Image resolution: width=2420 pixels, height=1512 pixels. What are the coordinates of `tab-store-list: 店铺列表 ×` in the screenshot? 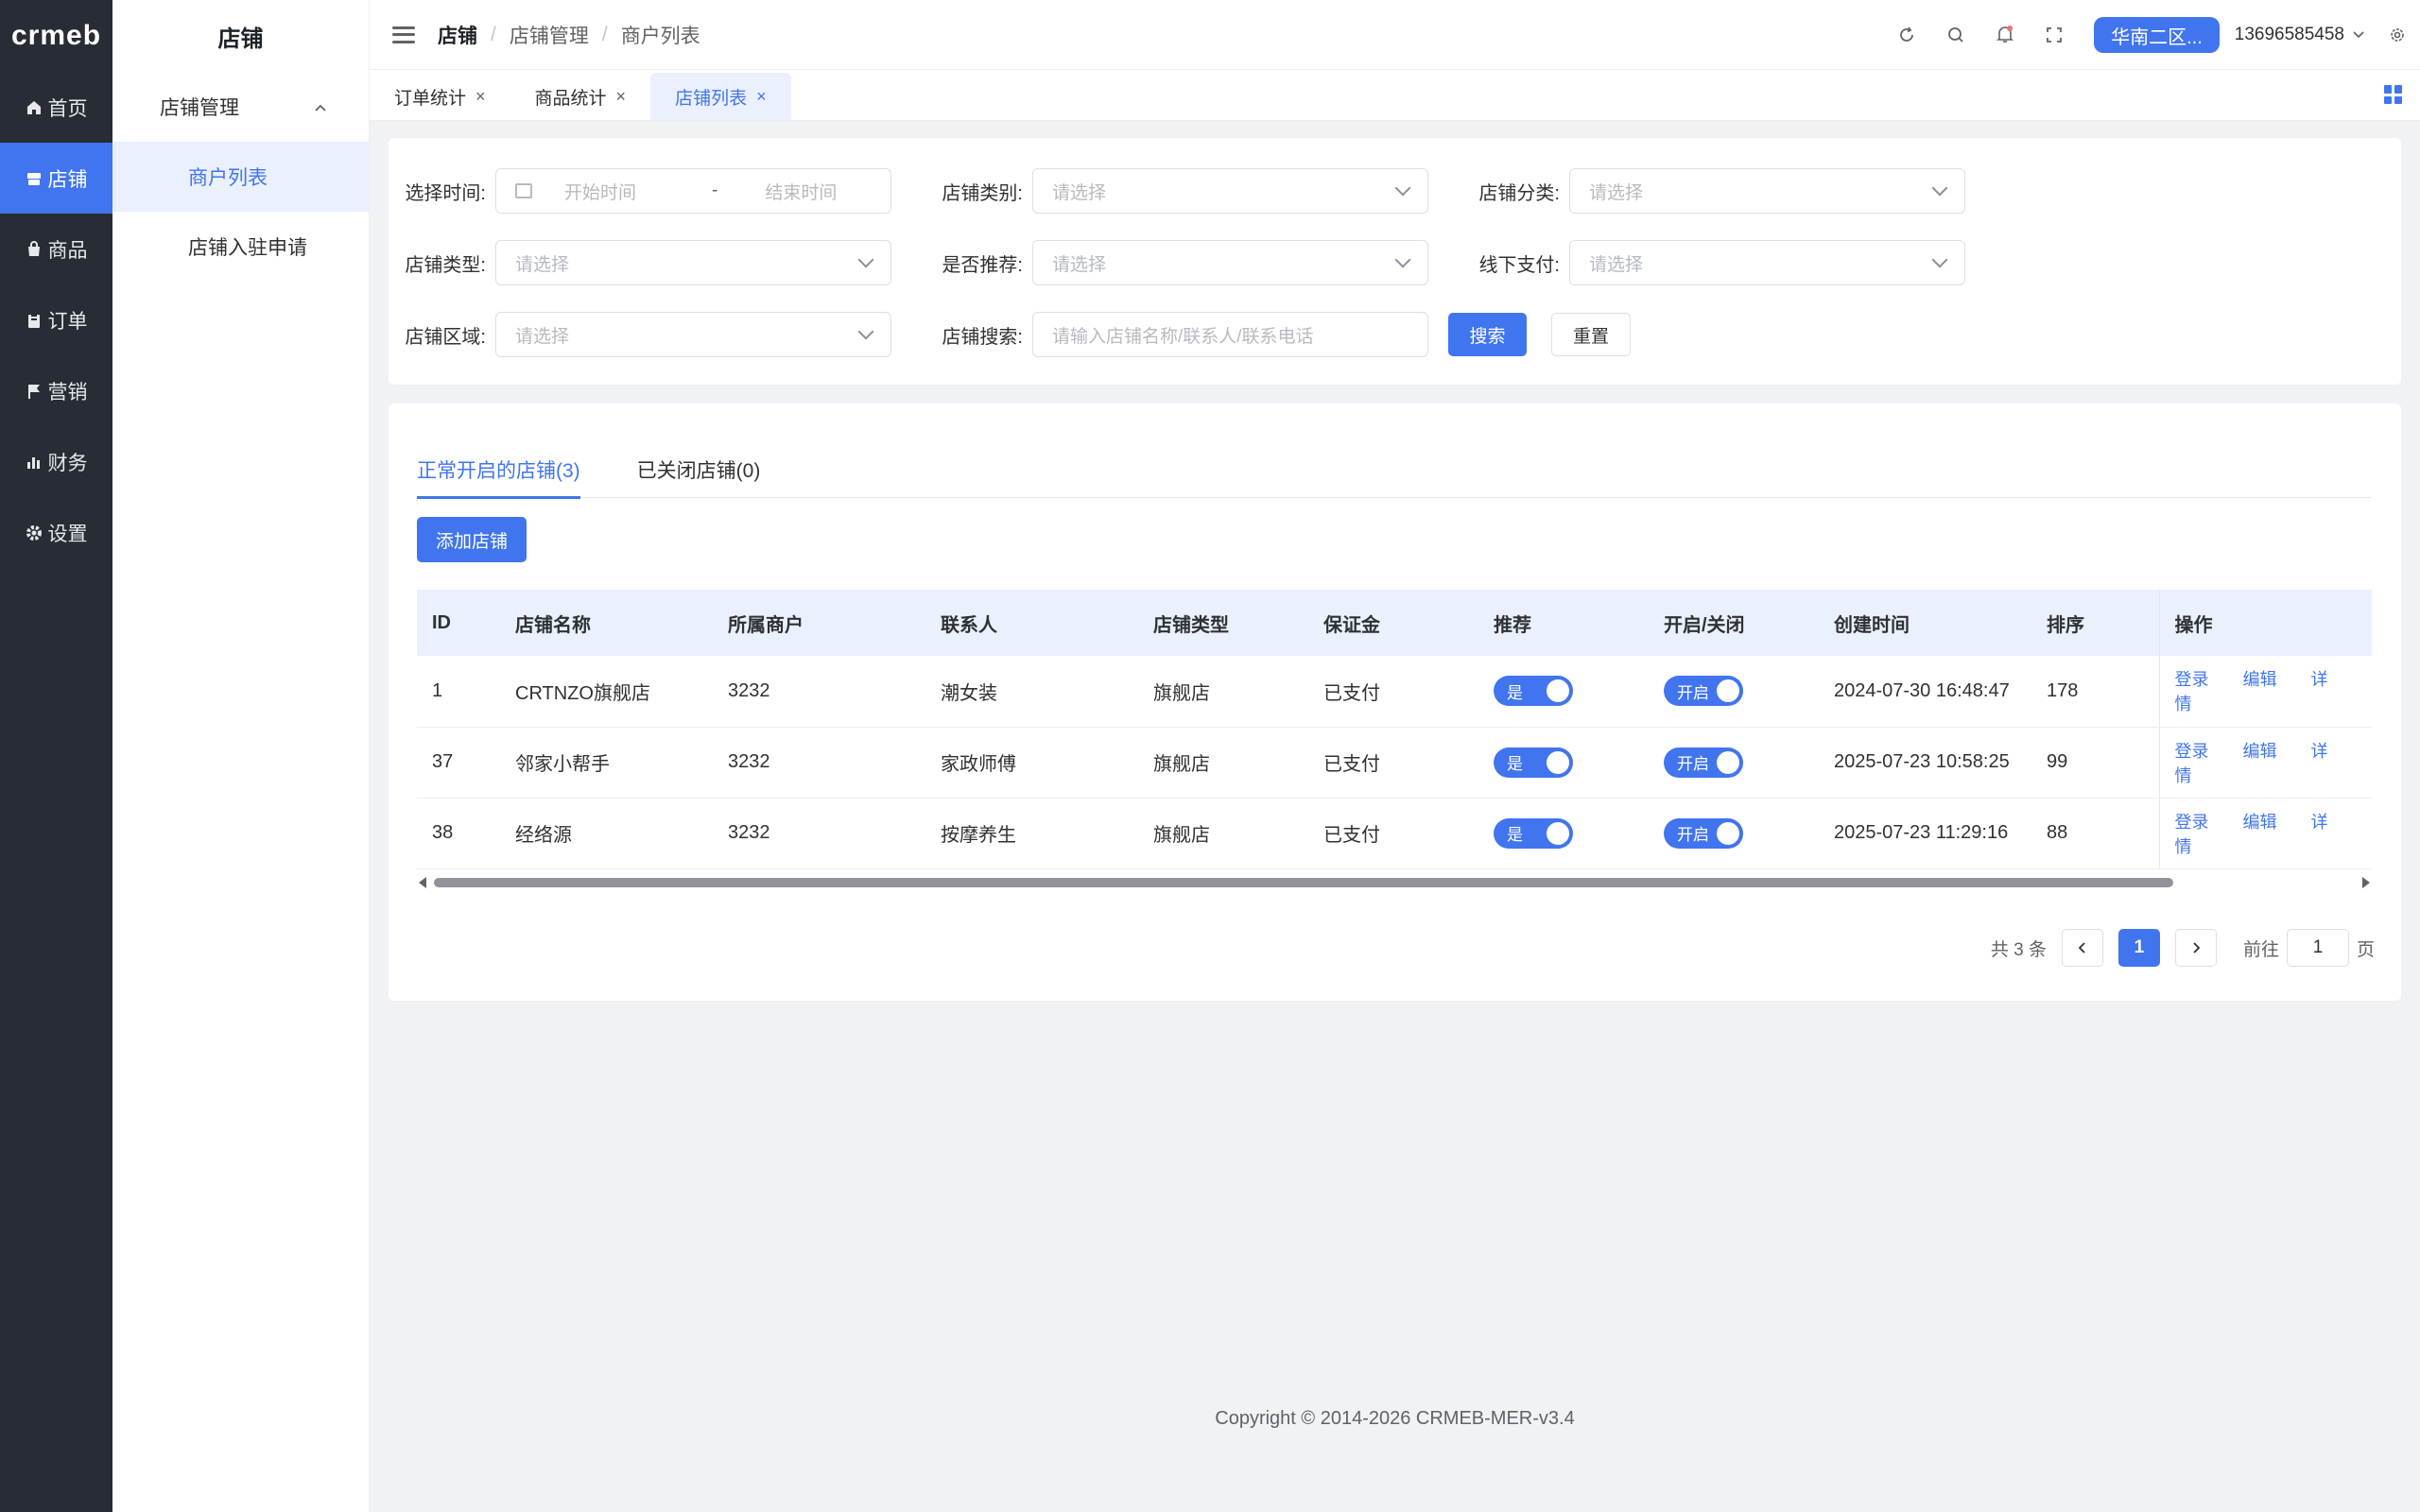 It's located at (721, 96).